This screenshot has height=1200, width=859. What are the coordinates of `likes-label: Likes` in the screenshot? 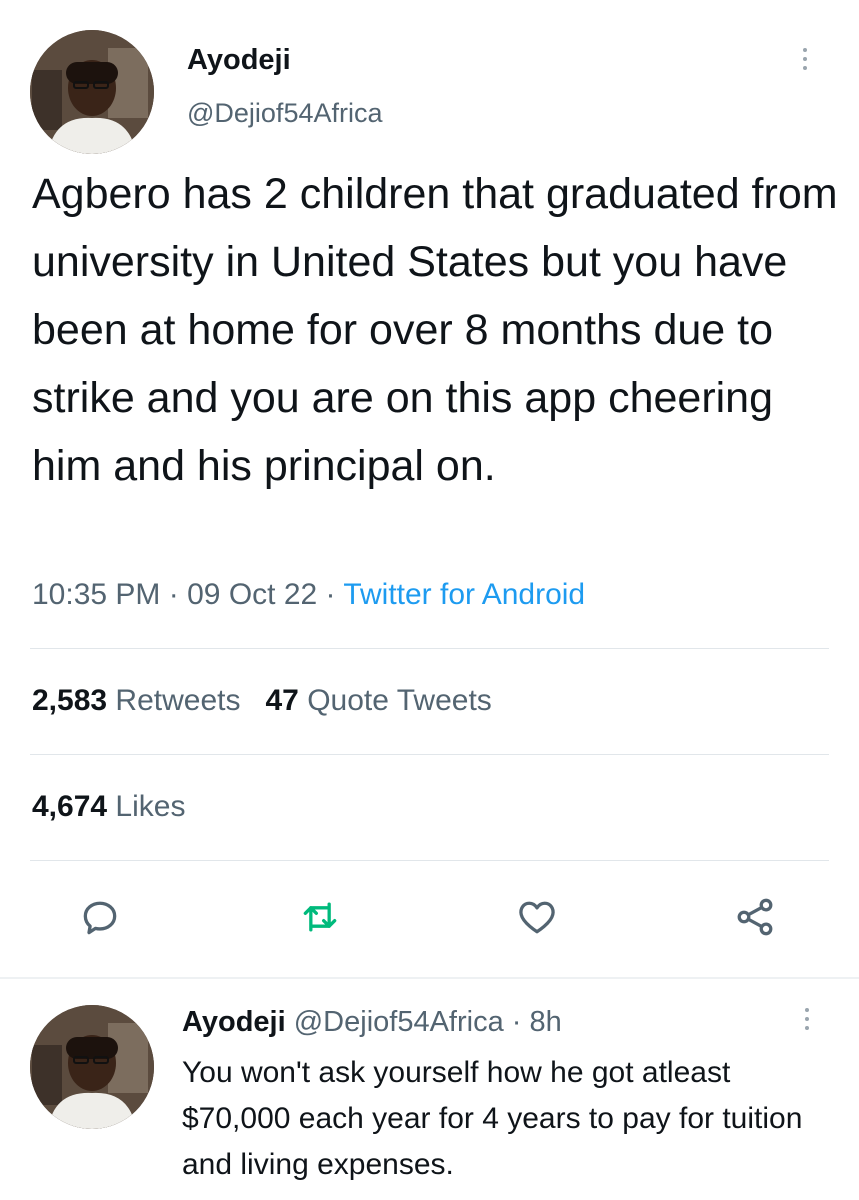 It's located at (150, 806).